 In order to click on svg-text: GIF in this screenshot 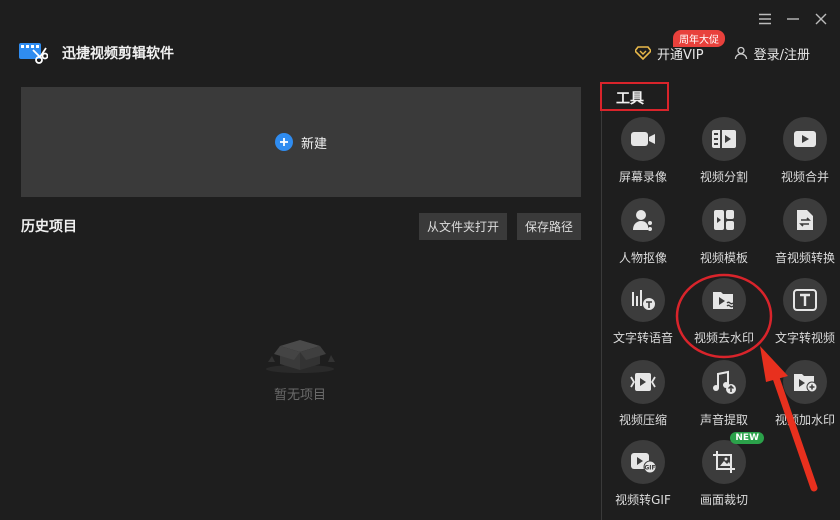, I will do `click(649, 468)`.